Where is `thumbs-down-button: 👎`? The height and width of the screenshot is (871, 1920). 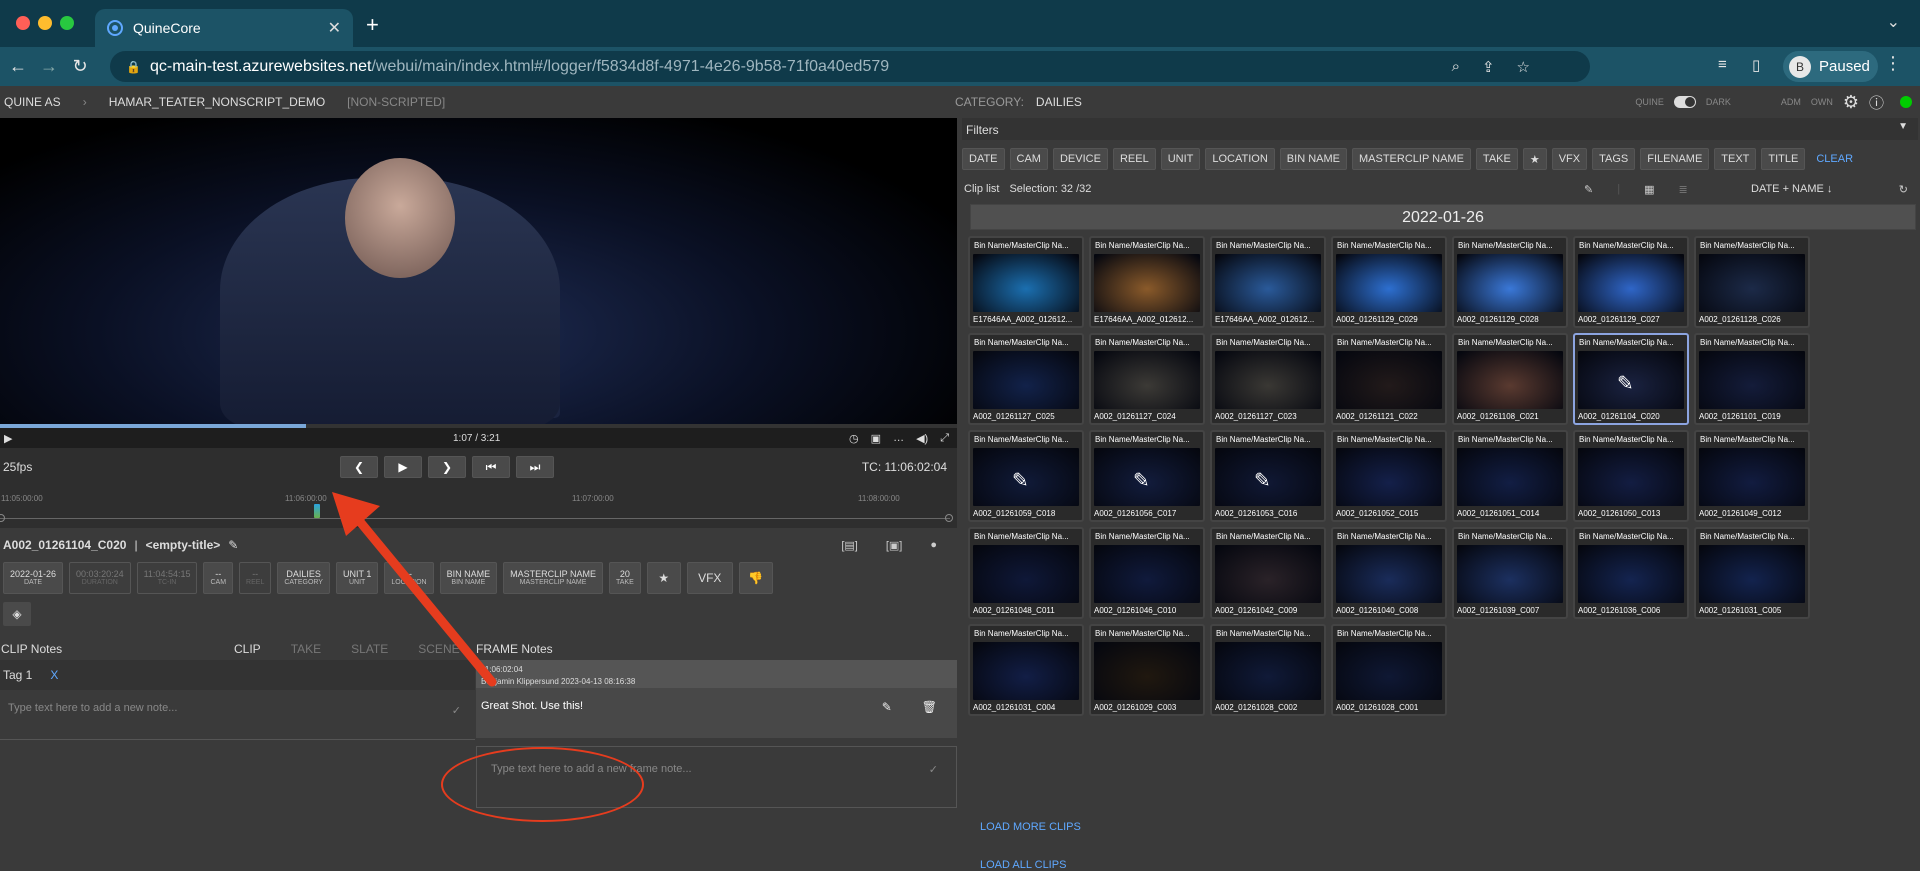 thumbs-down-button: 👎 is located at coordinates (755, 578).